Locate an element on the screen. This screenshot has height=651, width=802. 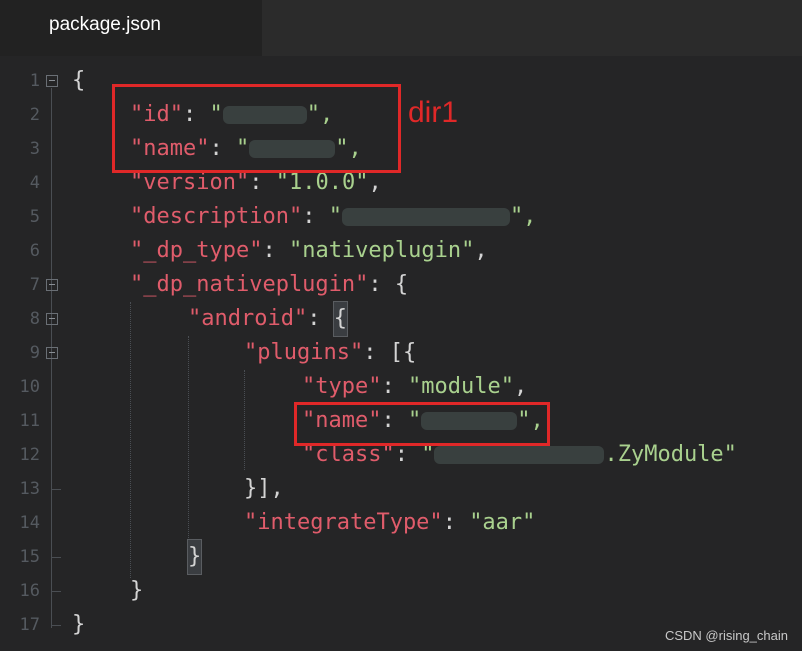
line-number: 12 is located at coordinates (29, 455).